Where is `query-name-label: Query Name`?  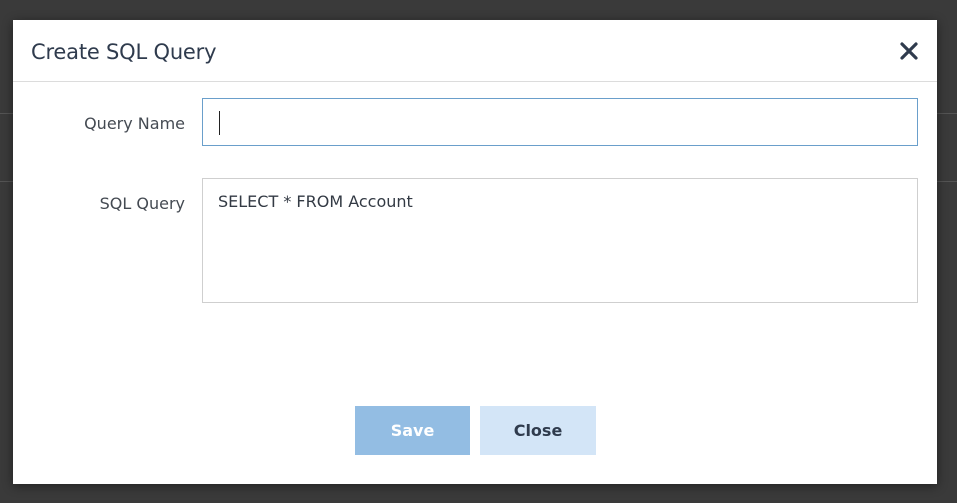 query-name-label: Query Name is located at coordinates (134, 123).